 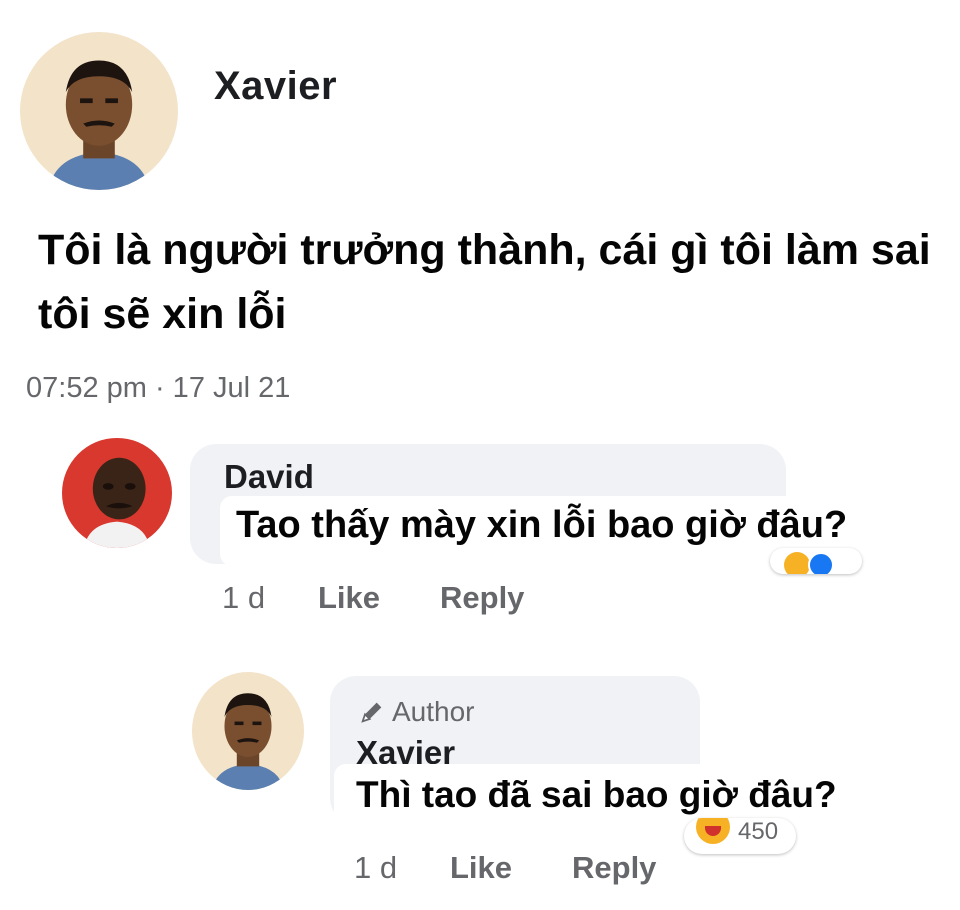 What do you see at coordinates (542, 525) in the screenshot?
I see `comment-text: Tao thấy mày xin lỗi bao giờ đâu?` at bounding box center [542, 525].